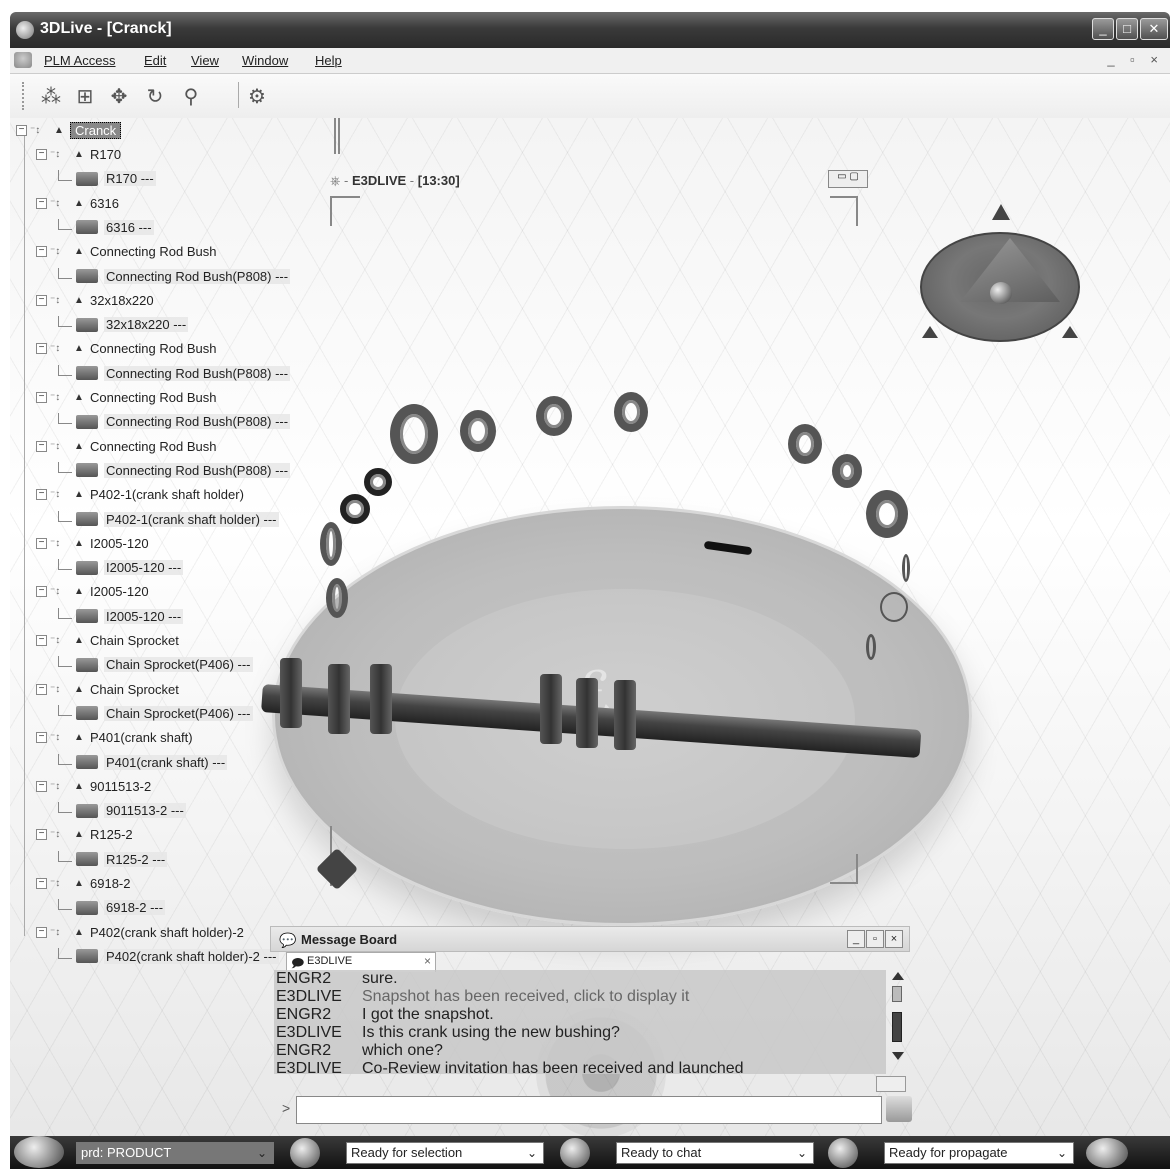 Image resolution: width=1170 pixels, height=1169 pixels. What do you see at coordinates (361, 962) in the screenshot?
I see `chat-tab: 🗩 E3DLIVE ×` at bounding box center [361, 962].